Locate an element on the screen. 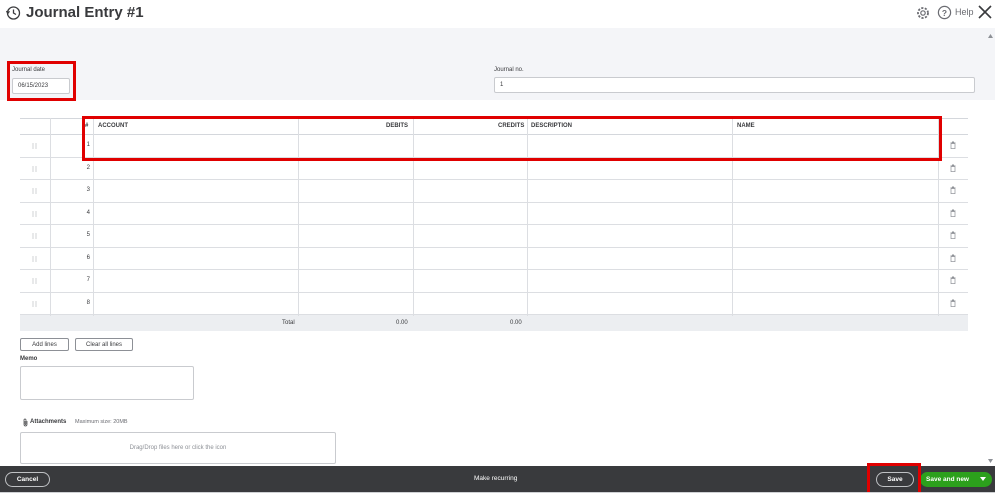 This screenshot has height=496, width=995. attachments-label: Attachments is located at coordinates (48, 422).